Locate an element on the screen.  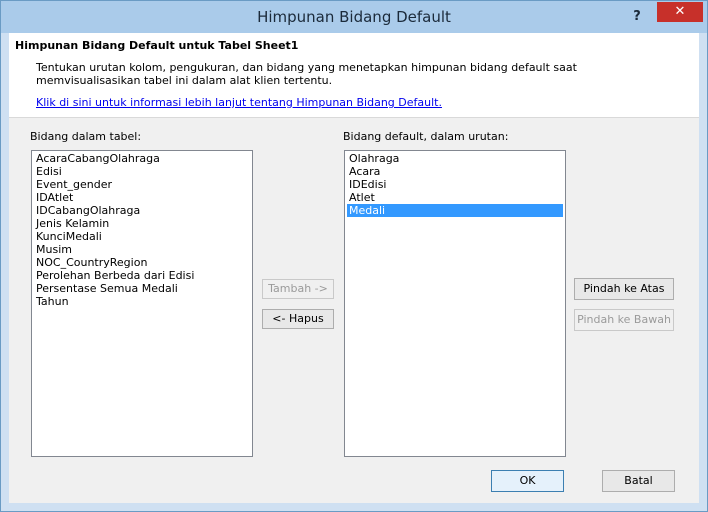
list-item: Musim is located at coordinates (142, 249).